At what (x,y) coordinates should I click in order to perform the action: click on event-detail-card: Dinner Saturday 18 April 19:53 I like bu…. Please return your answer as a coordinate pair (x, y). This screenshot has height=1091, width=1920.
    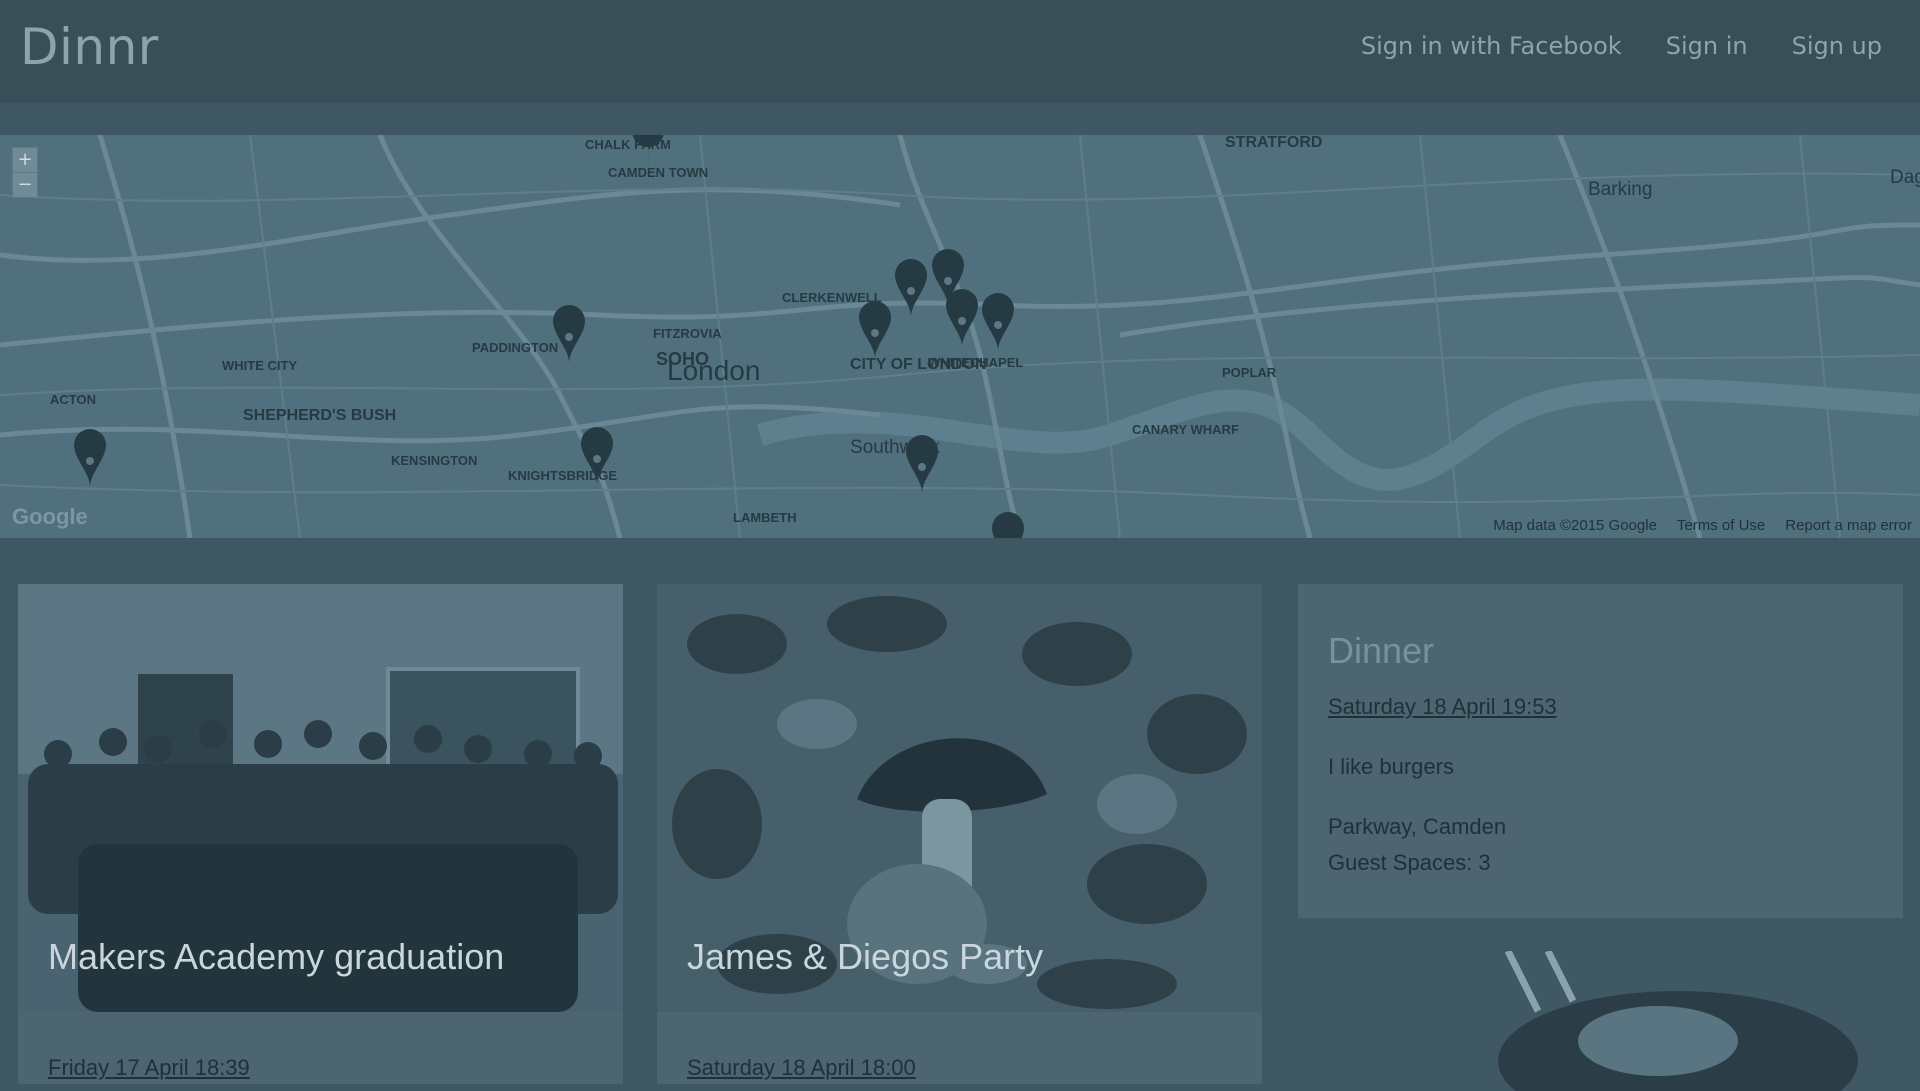
    Looking at the image, I should click on (1600, 751).